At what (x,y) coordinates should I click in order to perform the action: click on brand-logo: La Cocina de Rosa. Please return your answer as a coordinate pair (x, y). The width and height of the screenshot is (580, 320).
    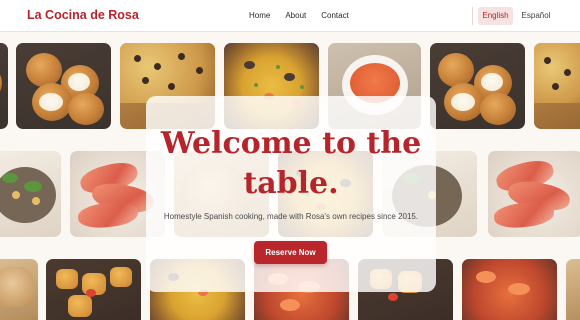
    Looking at the image, I should click on (83, 15).